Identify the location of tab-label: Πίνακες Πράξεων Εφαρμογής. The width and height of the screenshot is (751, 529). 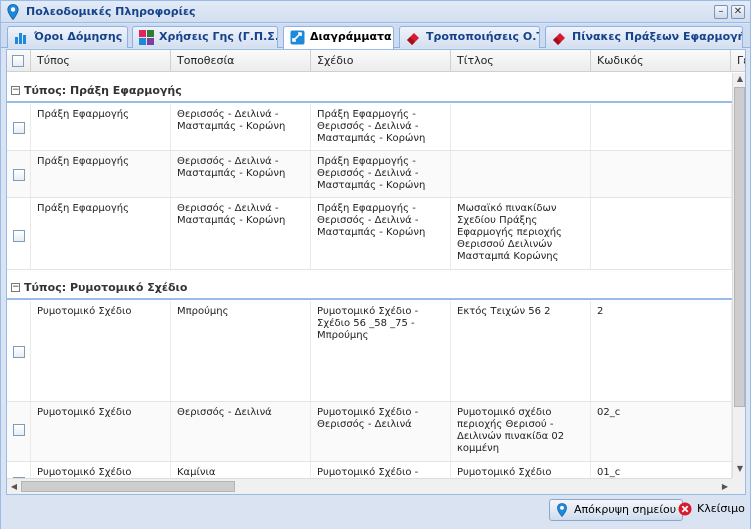
(657, 36).